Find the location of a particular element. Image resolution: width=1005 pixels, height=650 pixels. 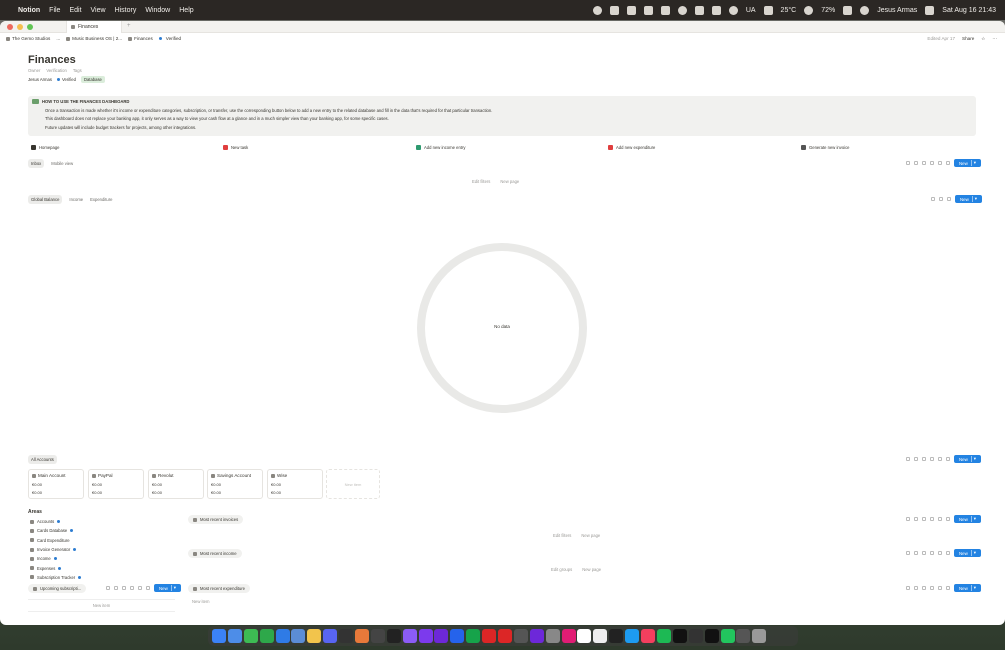

target-icon is located at coordinates (682, 10).